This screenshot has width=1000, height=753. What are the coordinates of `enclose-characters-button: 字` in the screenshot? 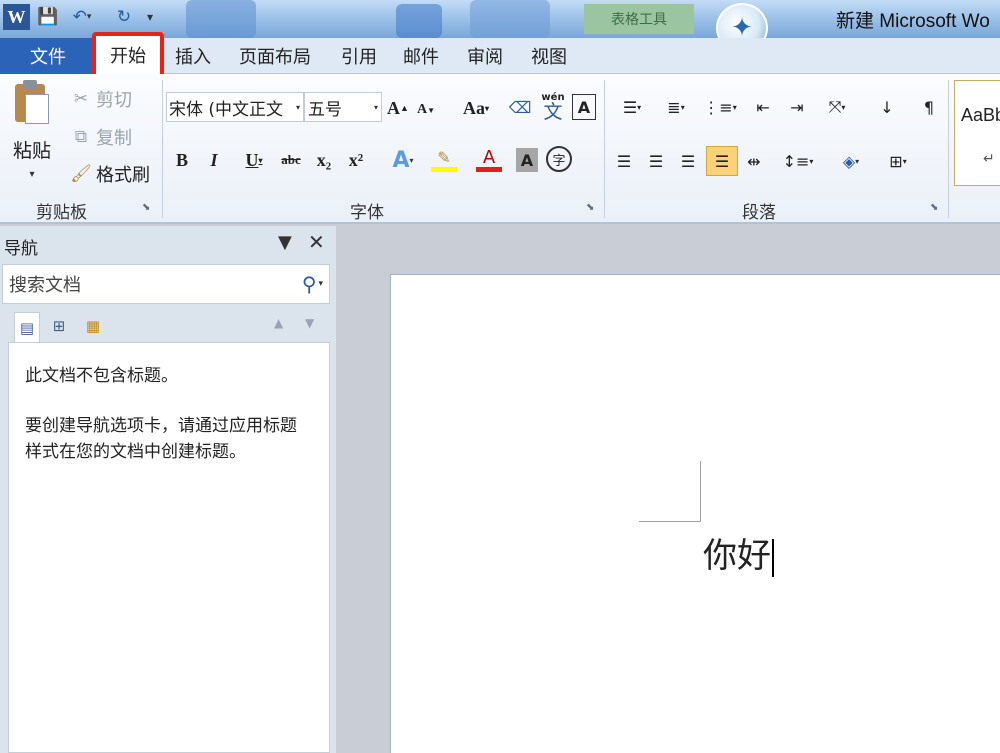 It's located at (559, 159).